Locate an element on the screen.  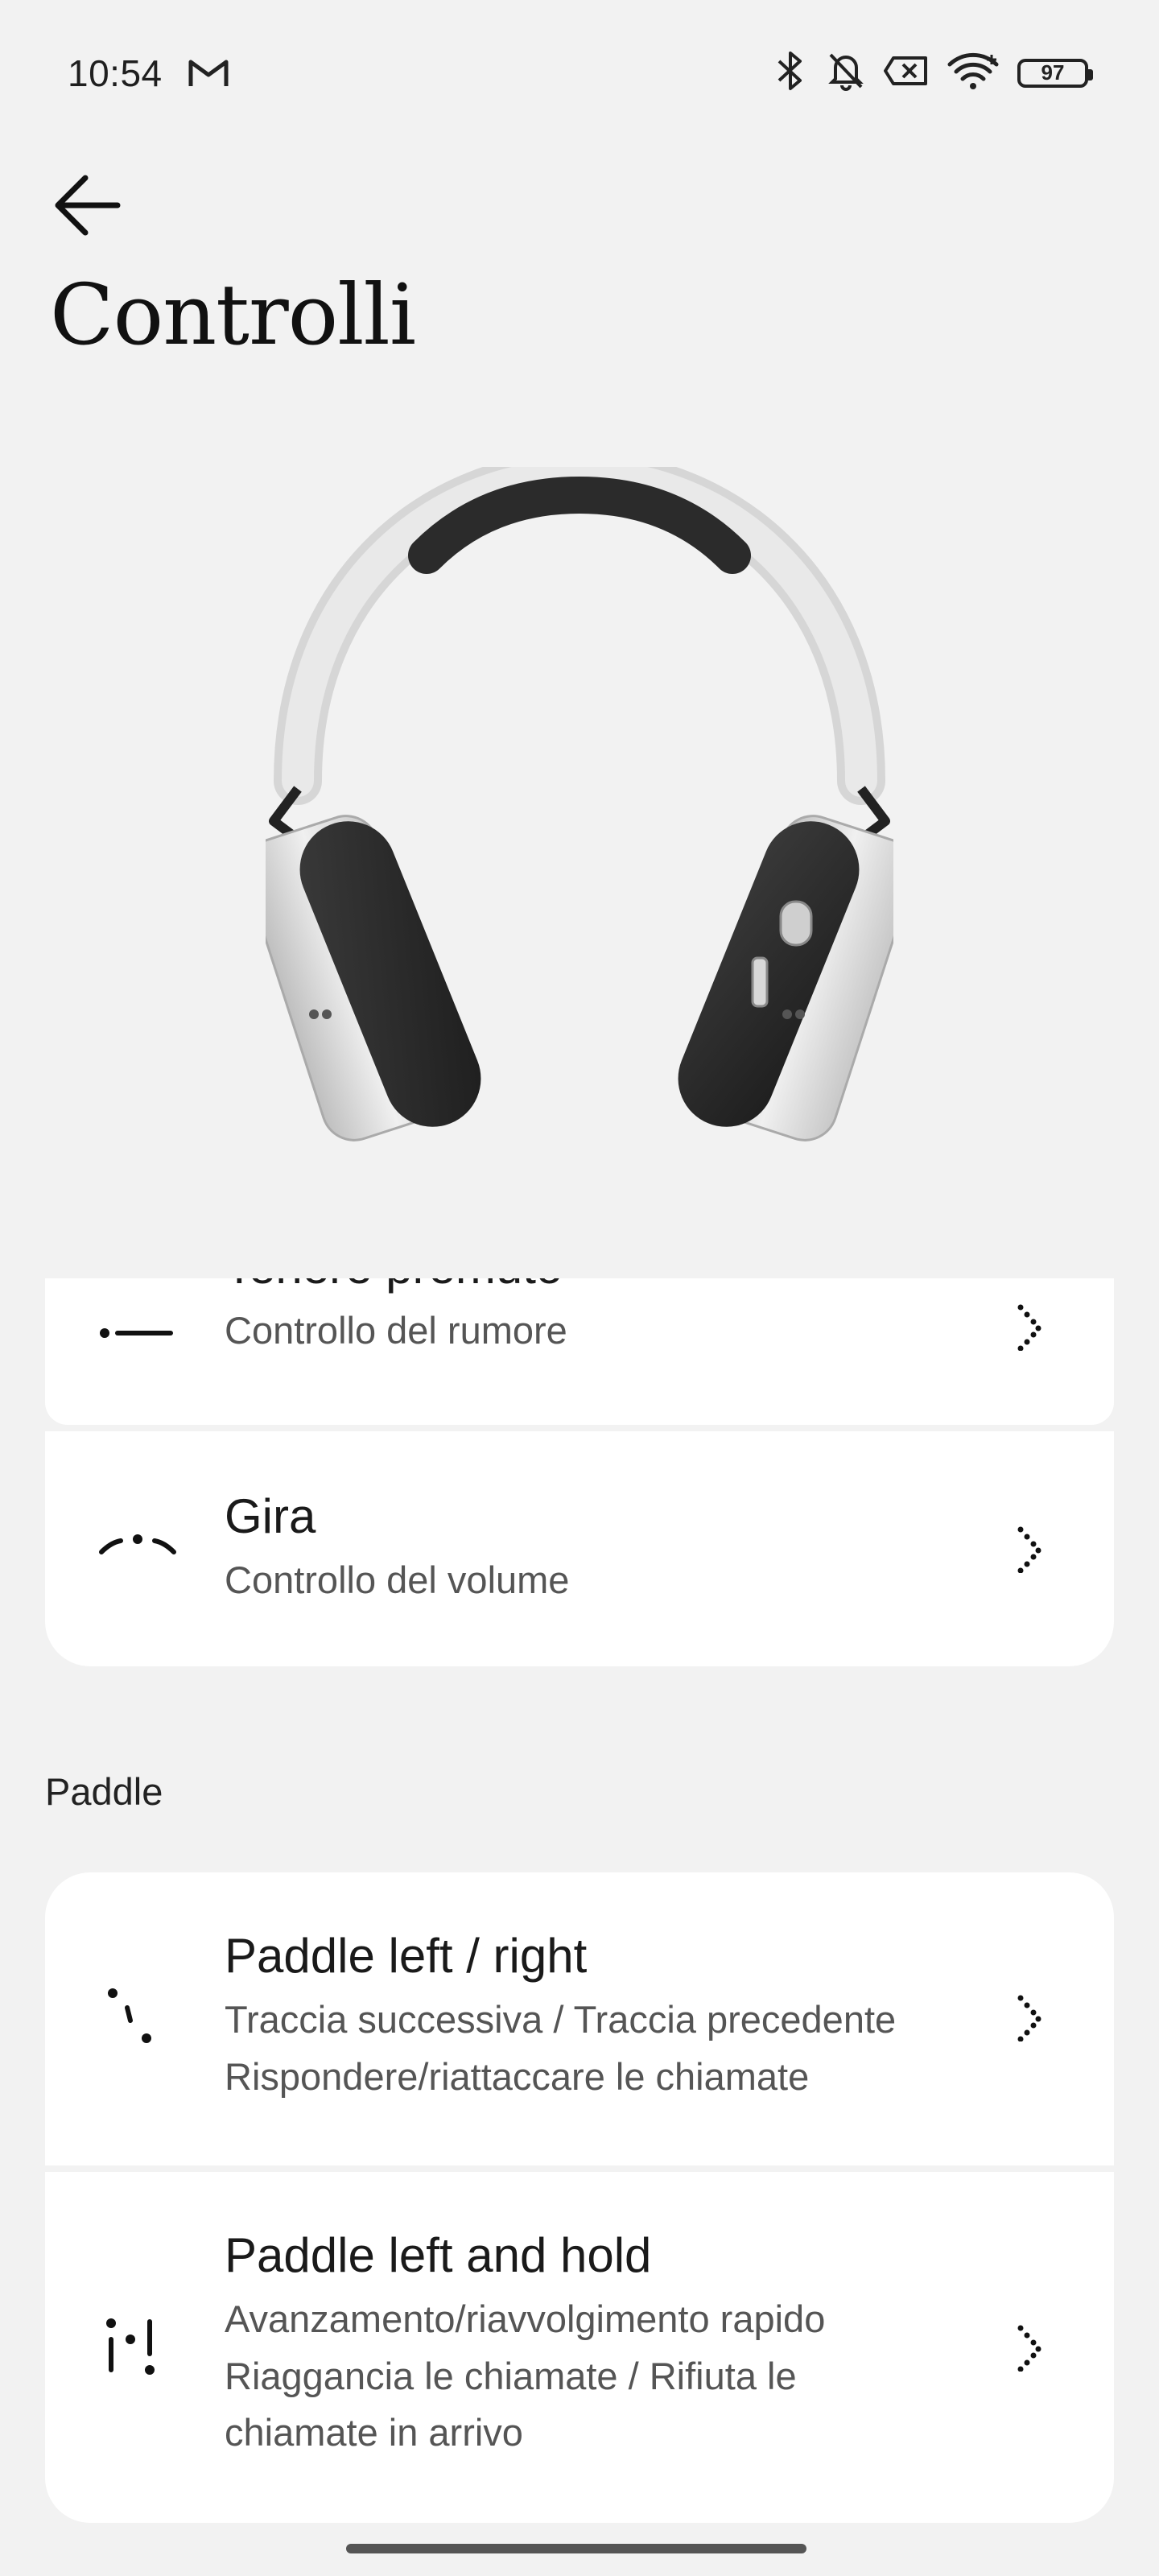
paddle-hold-icon is located at coordinates (130, 2346).